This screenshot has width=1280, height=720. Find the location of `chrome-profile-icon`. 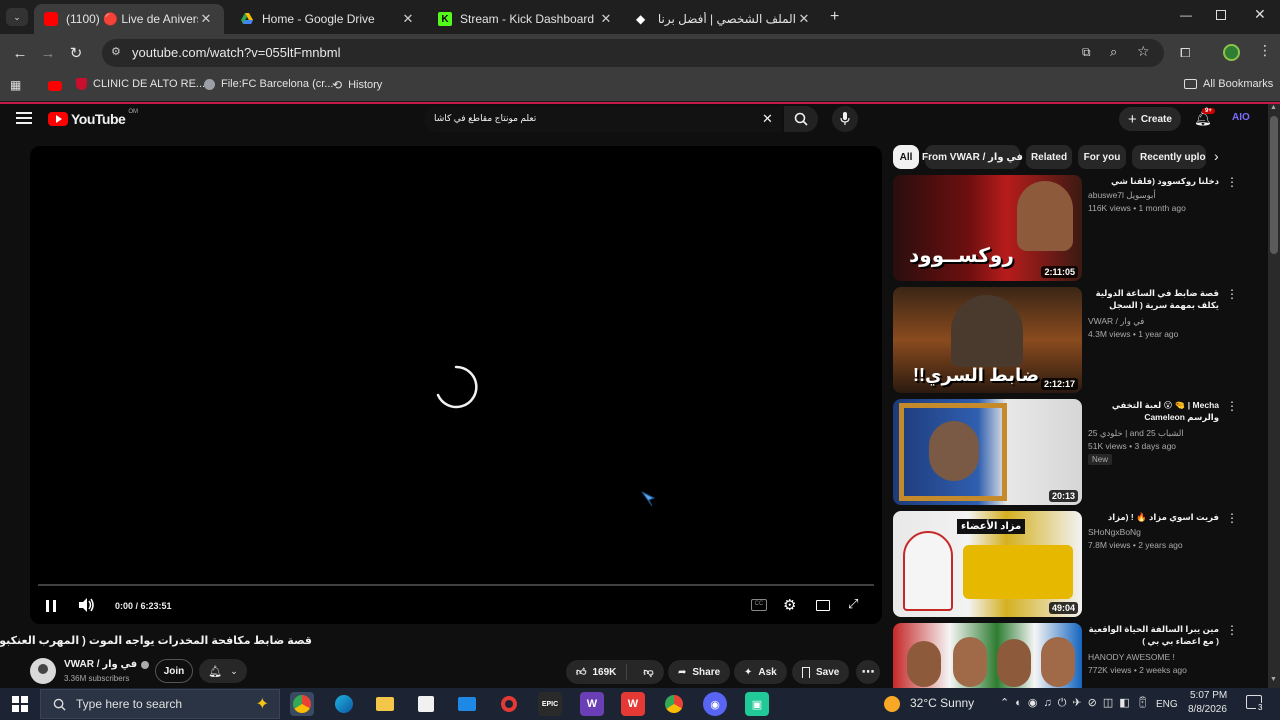

chrome-profile-icon is located at coordinates (674, 704).